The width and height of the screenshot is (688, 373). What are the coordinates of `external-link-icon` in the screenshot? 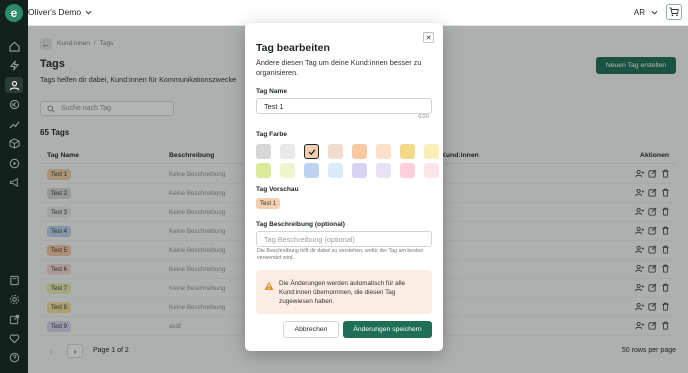 It's located at (14, 319).